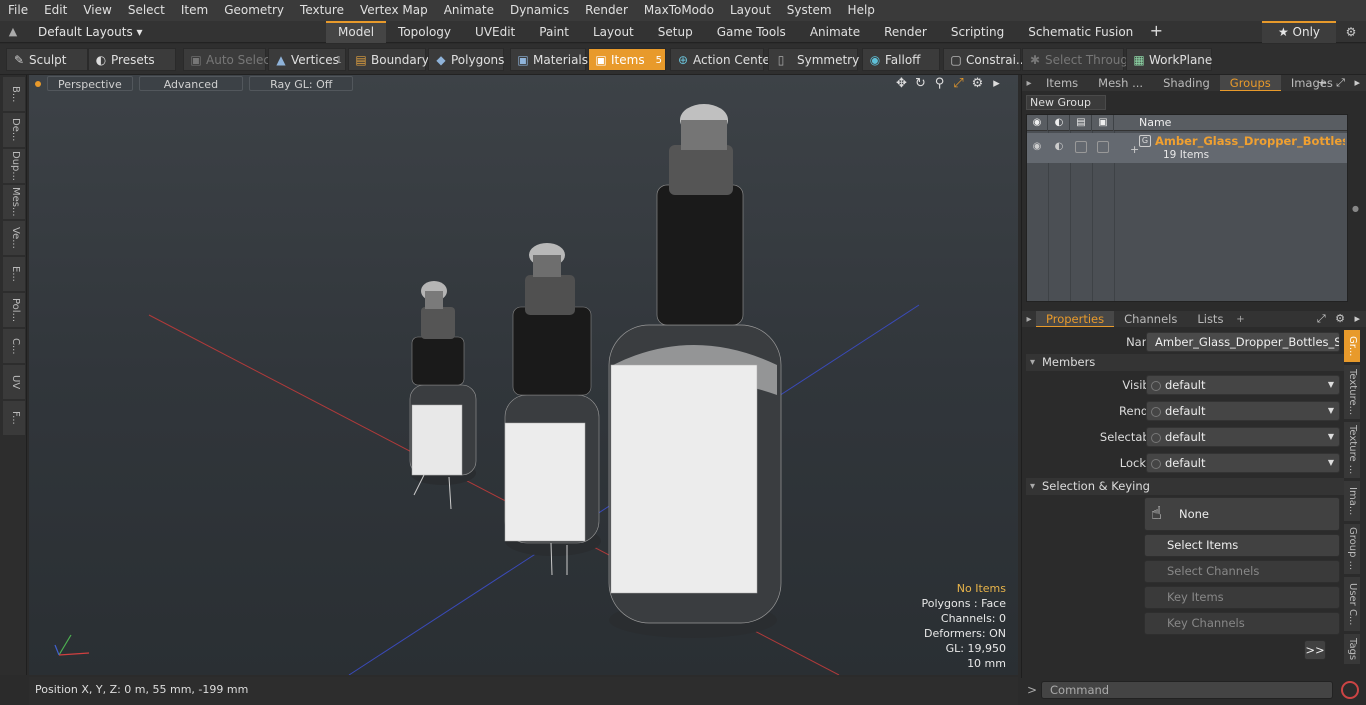 This screenshot has height=705, width=1366. What do you see at coordinates (1156, 32) in the screenshot?
I see `add-tab-icon: +` at bounding box center [1156, 32].